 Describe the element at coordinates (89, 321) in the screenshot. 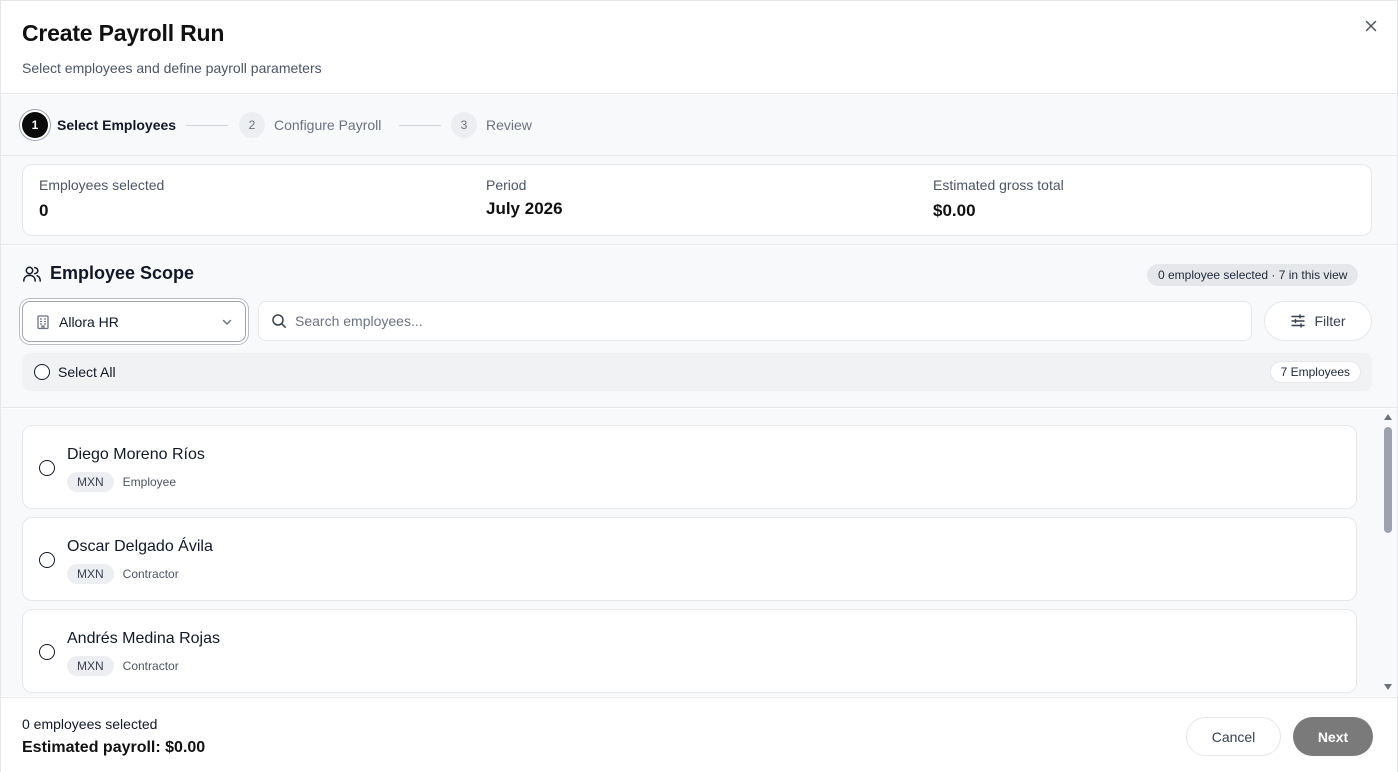

I see `company-select-value: Allora HR` at that location.